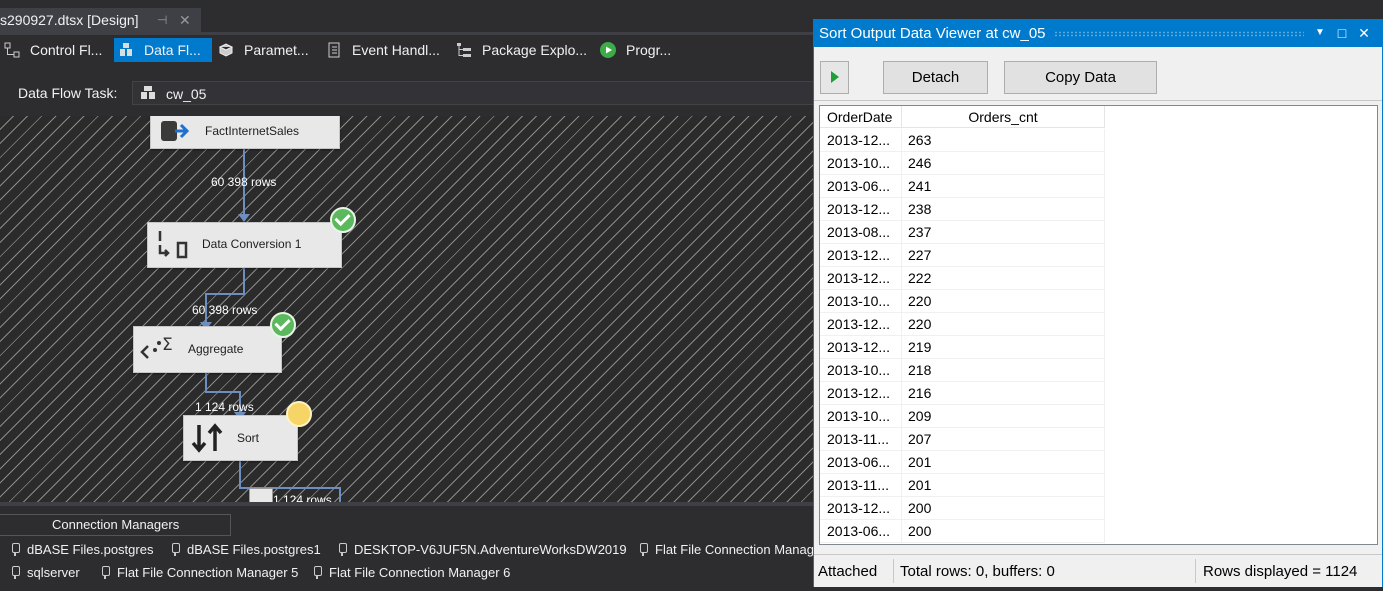 This screenshot has width=1383, height=591. I want to click on component-aggregate: Σ Aggregate, so click(207, 349).